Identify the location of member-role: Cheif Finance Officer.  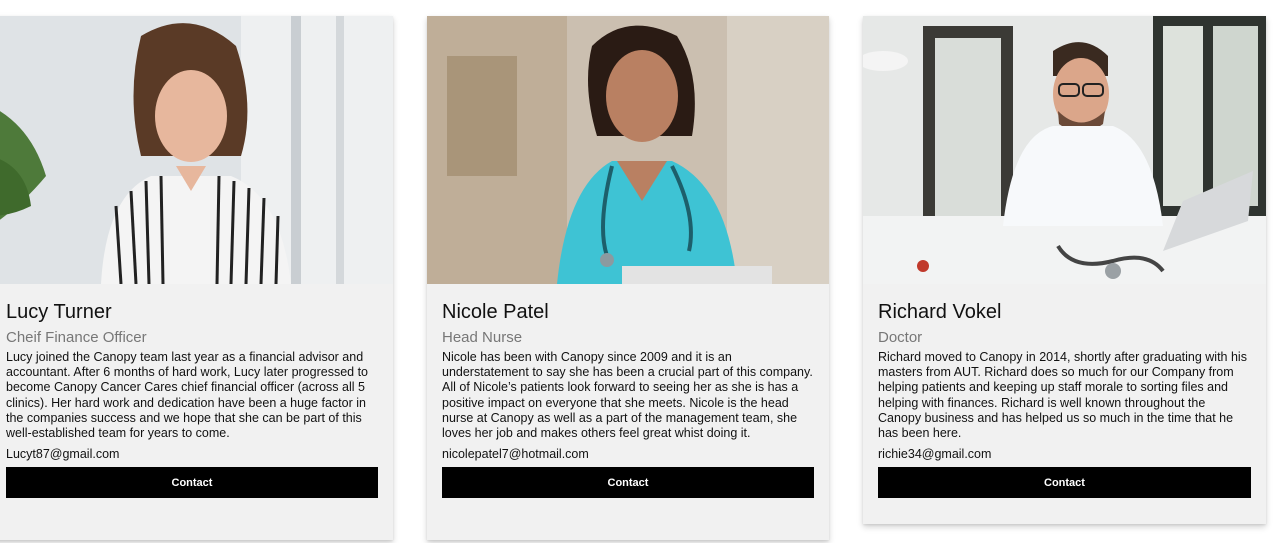
(76, 337).